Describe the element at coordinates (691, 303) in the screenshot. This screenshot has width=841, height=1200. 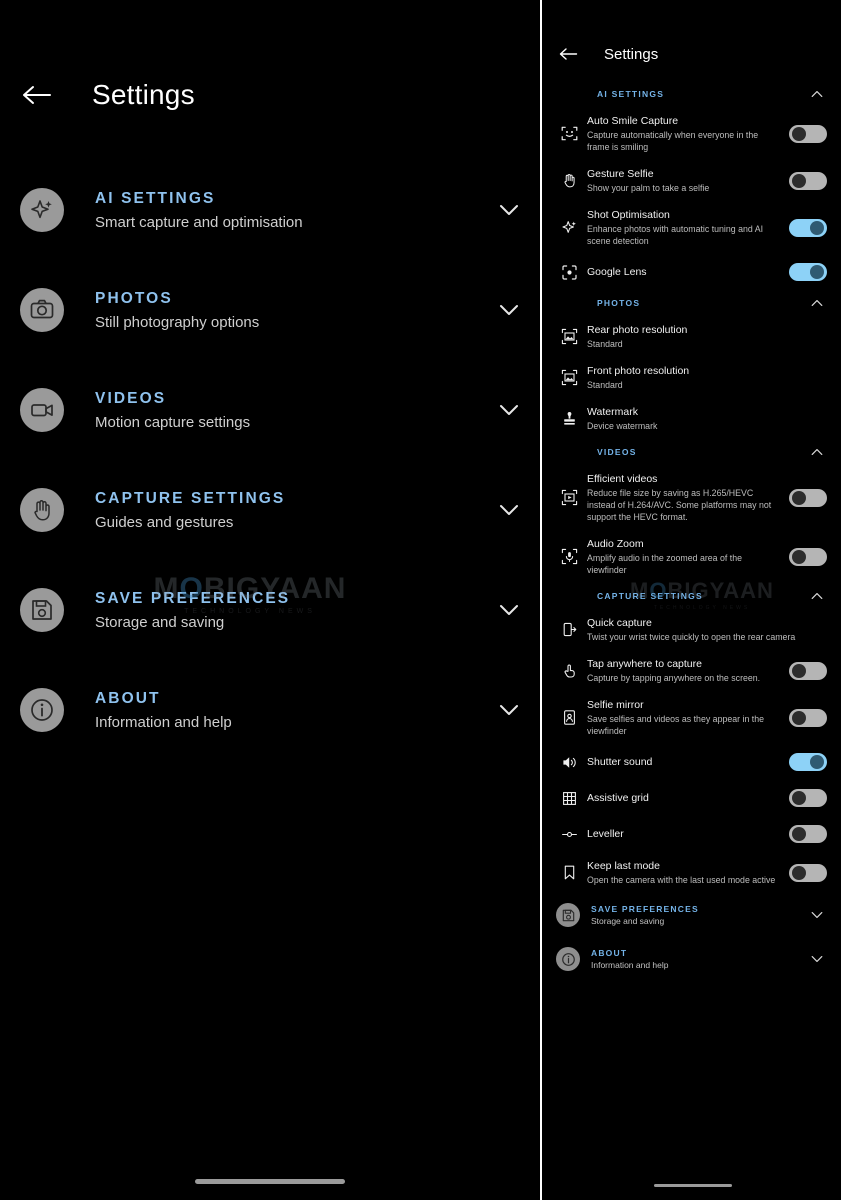
I see `section-header-photos: PHOTOS` at that location.